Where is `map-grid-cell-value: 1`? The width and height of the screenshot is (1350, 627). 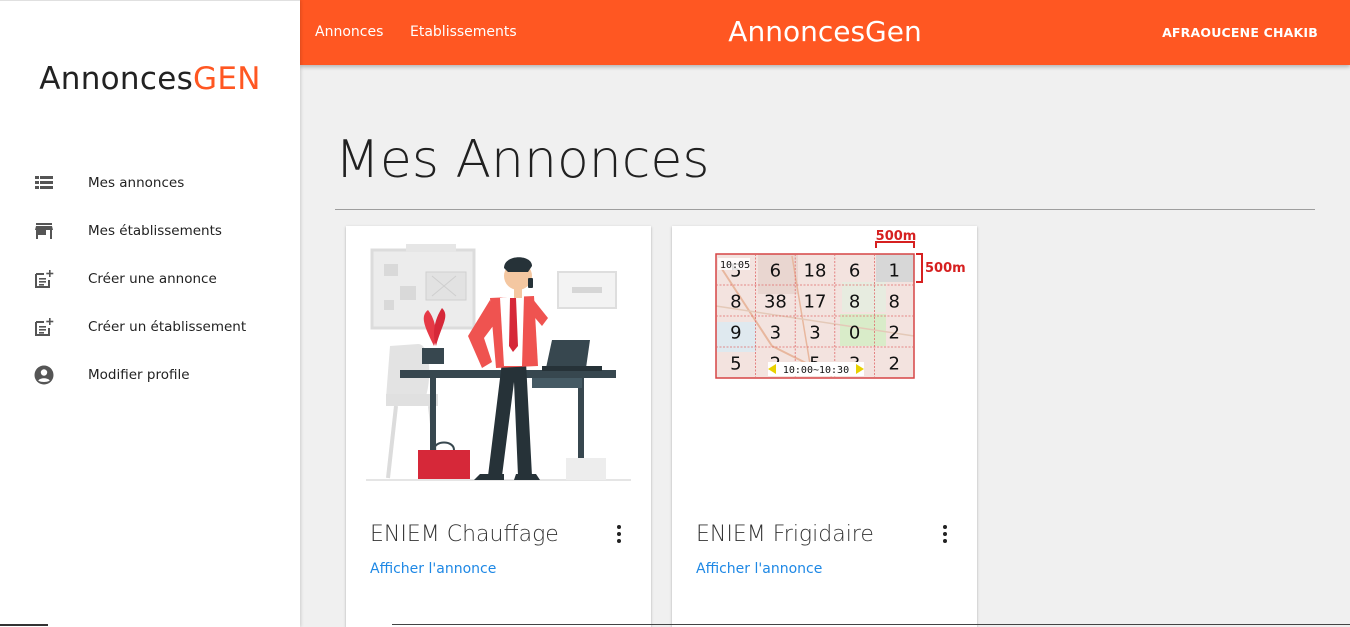
map-grid-cell-value: 1 is located at coordinates (893, 271).